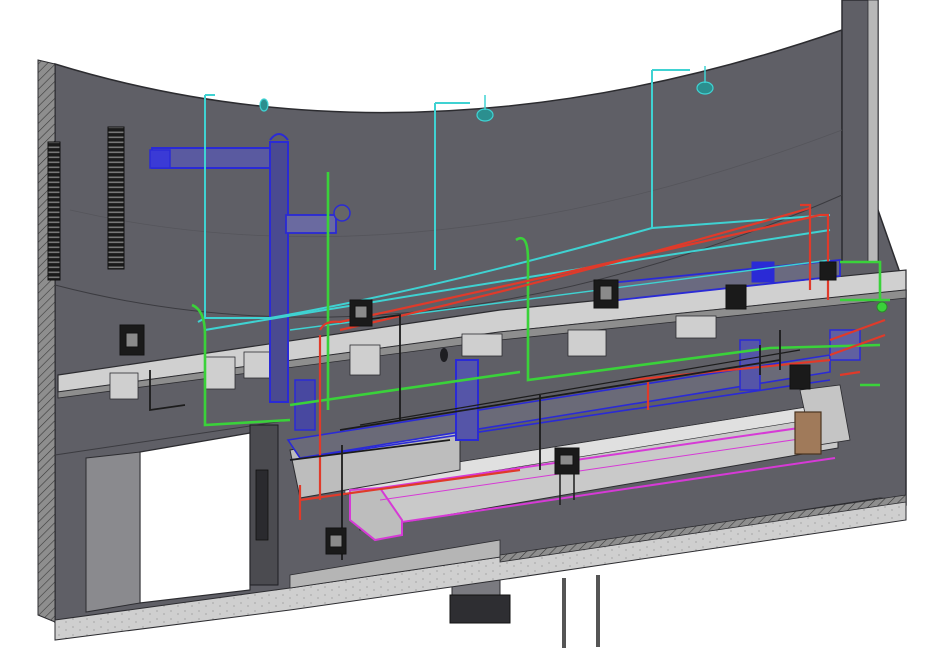 Image resolution: width=930 pixels, height=649 pixels. I want to click on column-stub, so click(480, 609).